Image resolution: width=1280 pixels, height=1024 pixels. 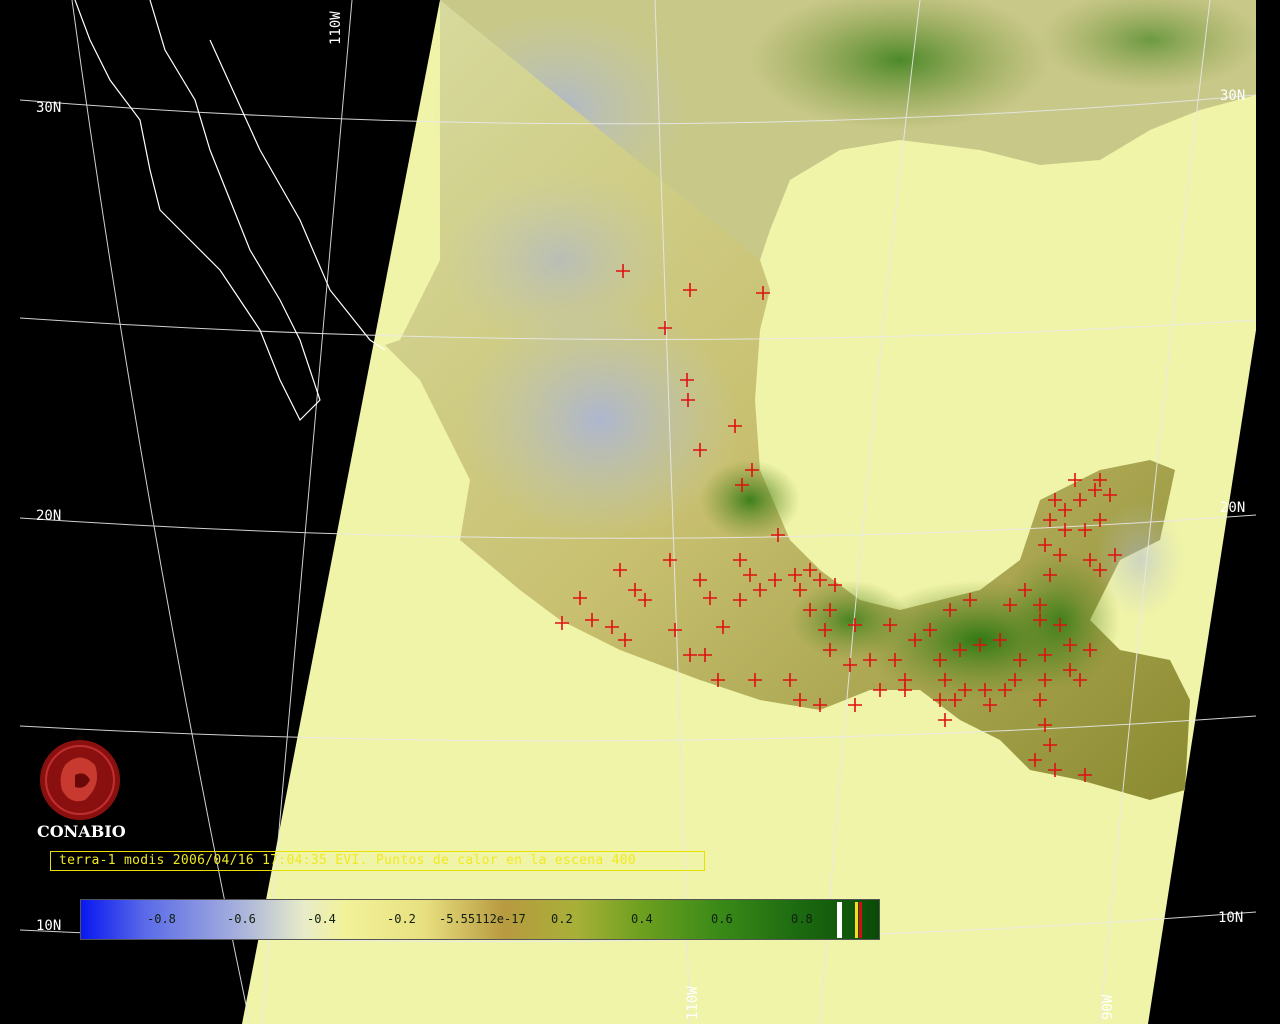 What do you see at coordinates (1108, 1007) in the screenshot?
I see `lon-label-90w-bottom: 90W` at bounding box center [1108, 1007].